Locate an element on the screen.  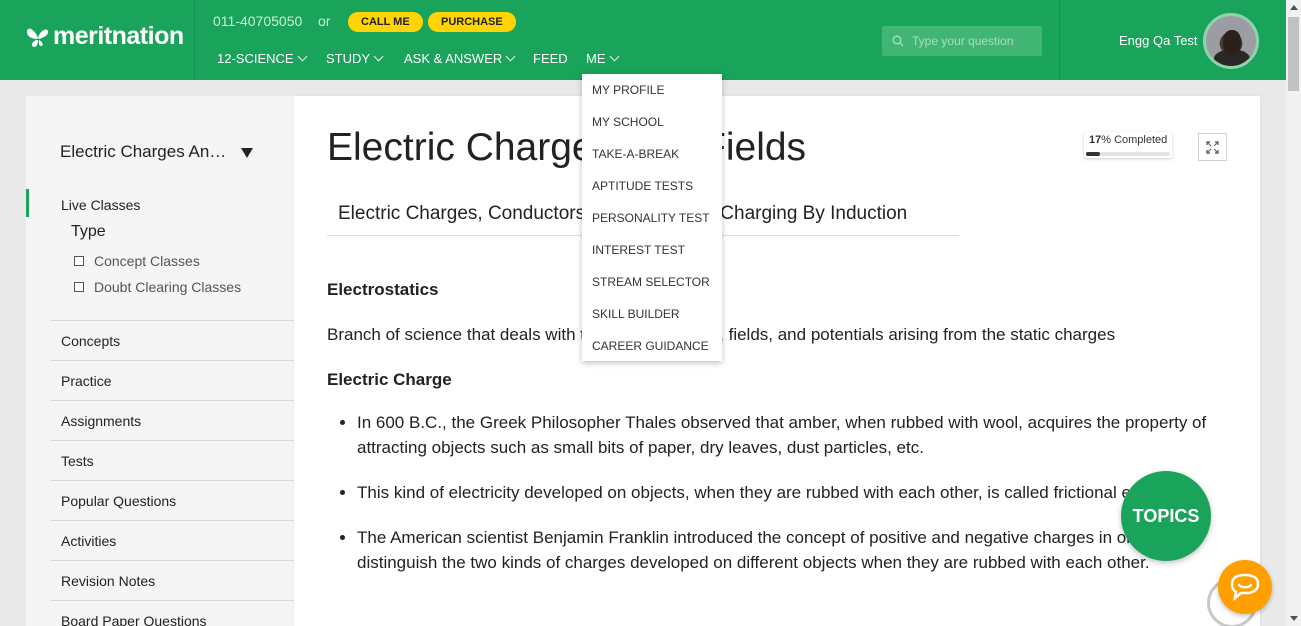
topics-button: TOPICS is located at coordinates (1166, 516).